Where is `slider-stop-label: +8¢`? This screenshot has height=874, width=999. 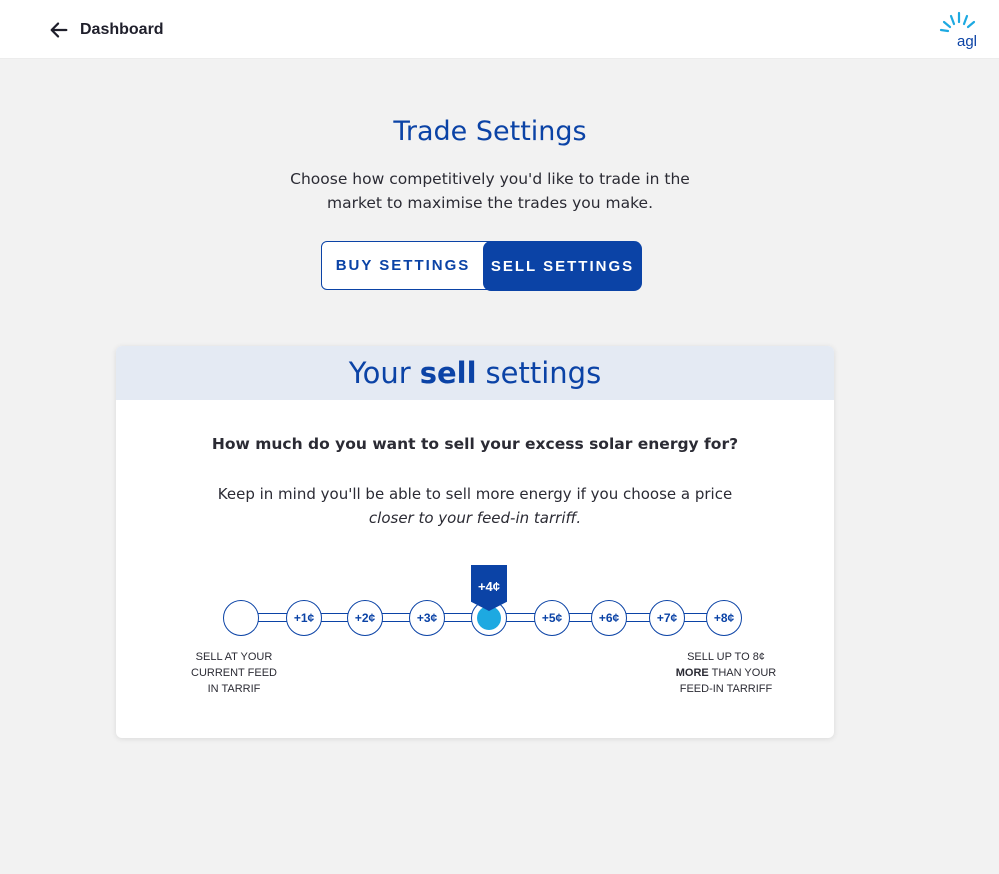 slider-stop-label: +8¢ is located at coordinates (724, 618).